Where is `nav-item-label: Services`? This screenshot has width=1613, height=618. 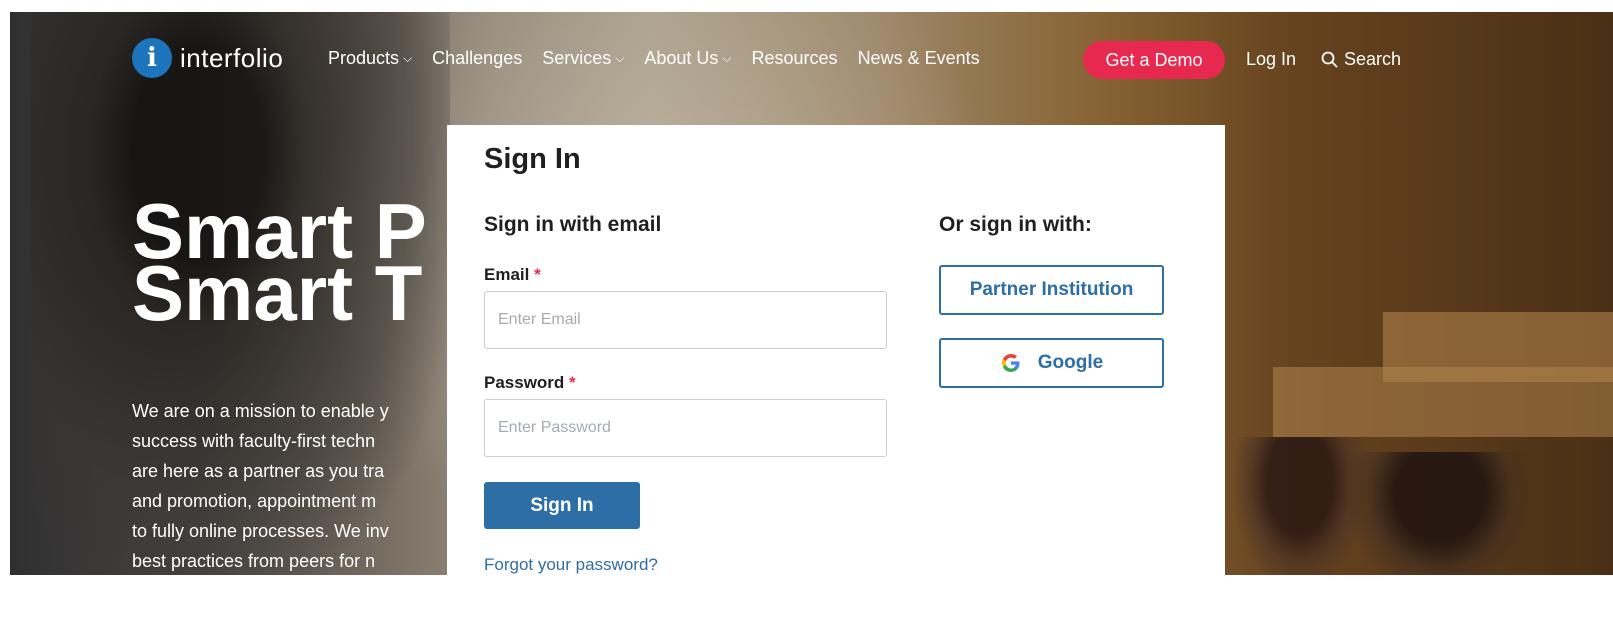 nav-item-label: Services is located at coordinates (577, 58).